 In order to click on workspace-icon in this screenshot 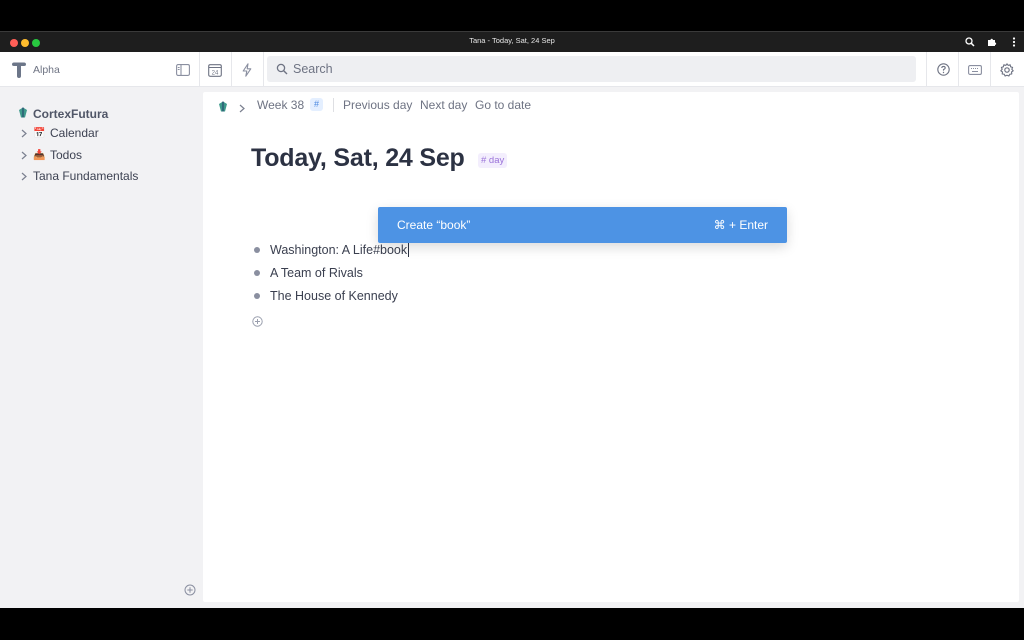, I will do `click(23, 114)`.